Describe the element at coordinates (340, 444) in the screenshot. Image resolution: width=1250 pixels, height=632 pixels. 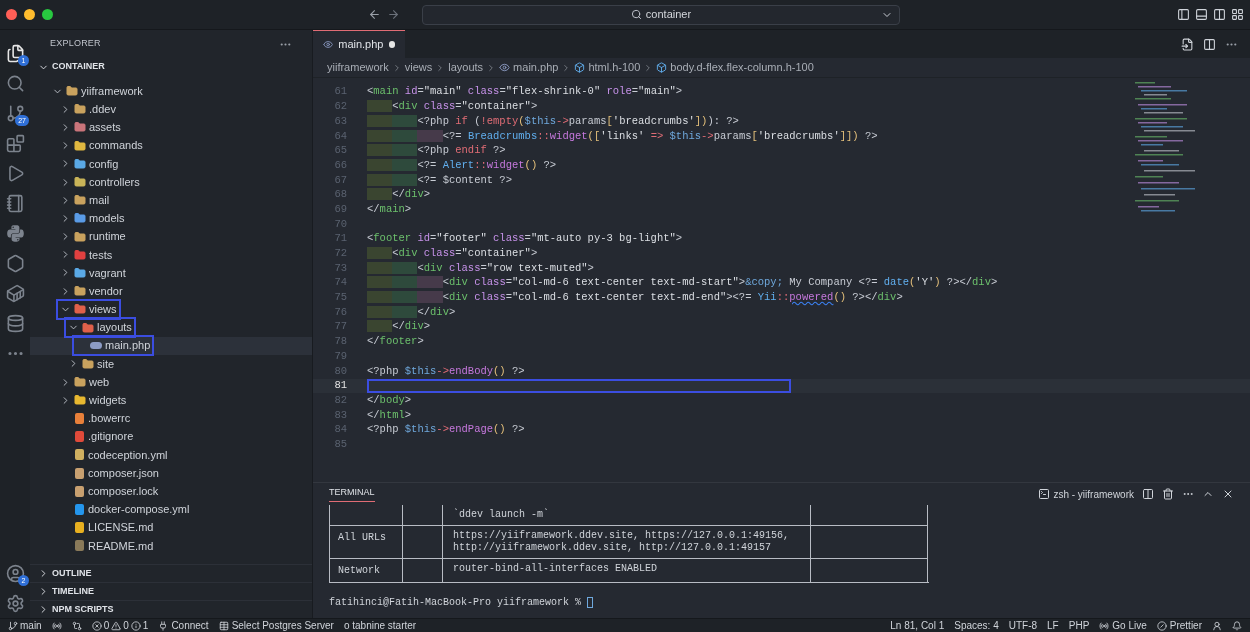
I see `line-number: 85` at that location.